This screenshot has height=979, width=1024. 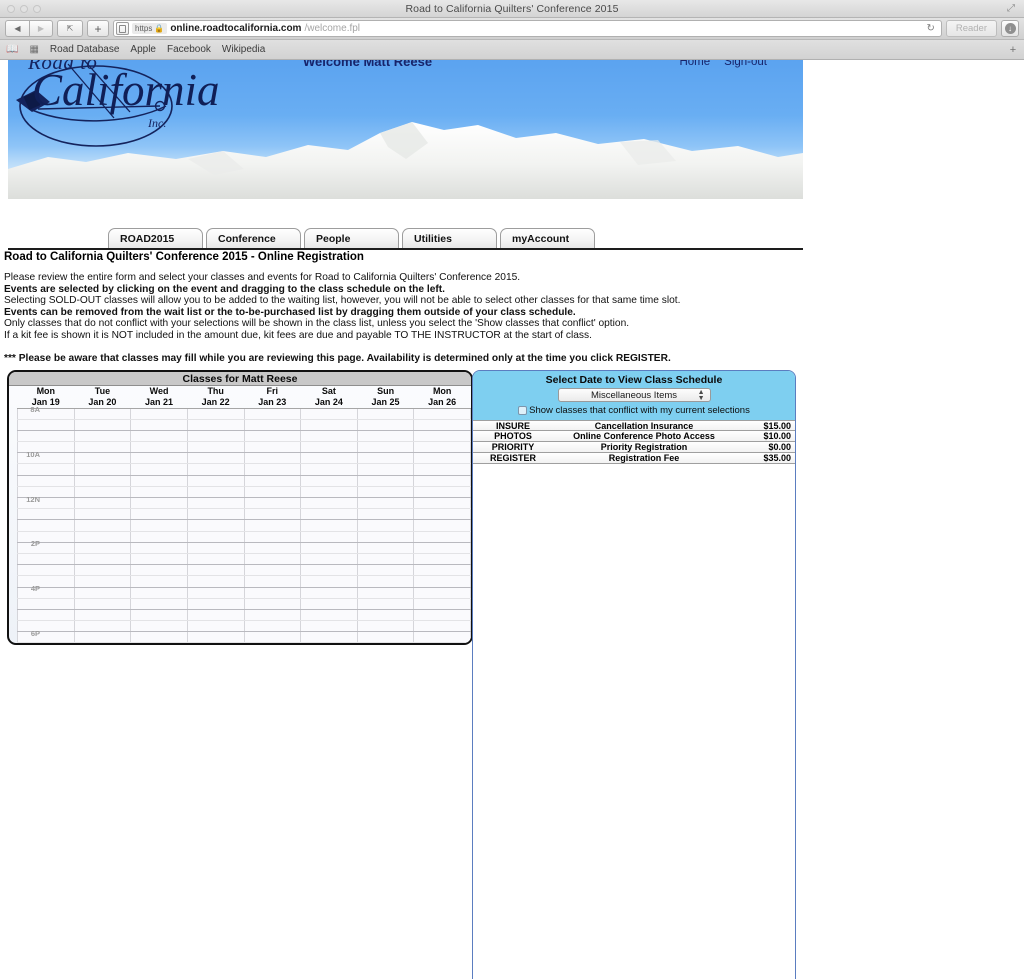 I want to click on add-tab-button: +, so click(x=1013, y=50).